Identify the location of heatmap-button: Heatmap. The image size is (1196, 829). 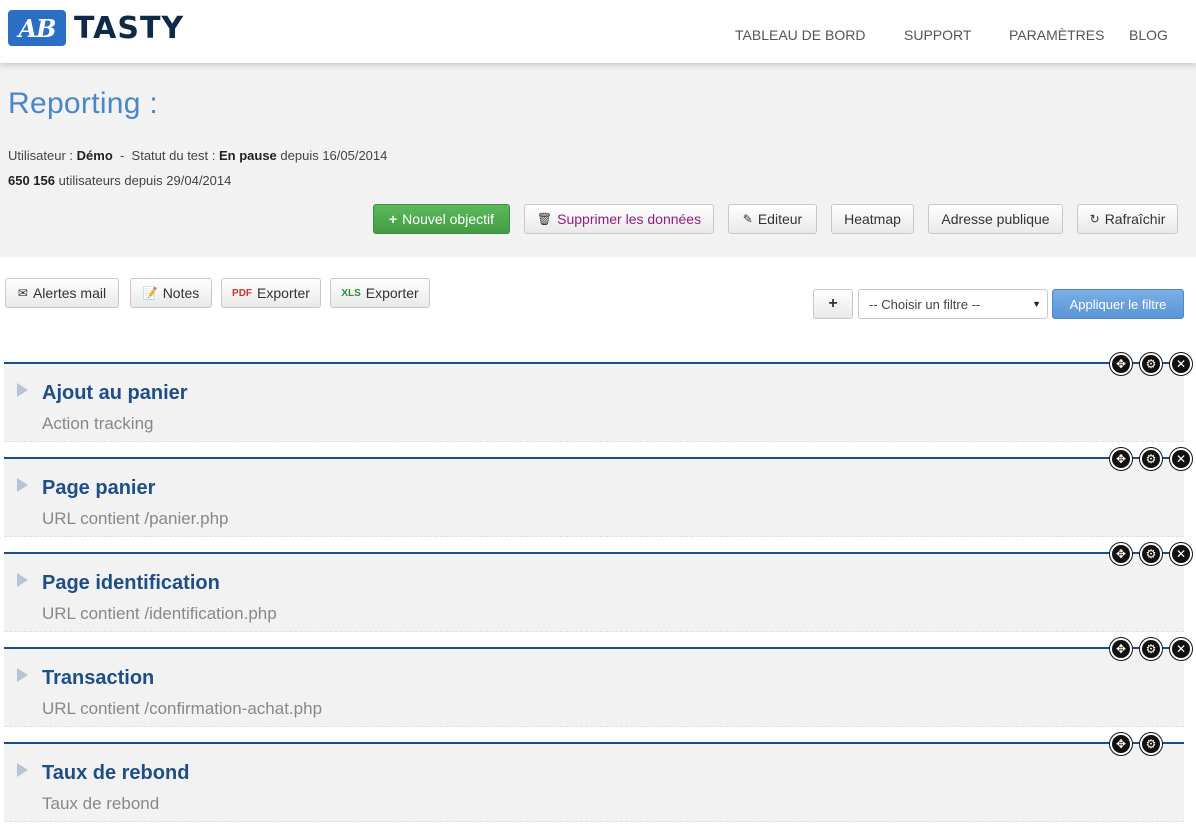
(872, 219).